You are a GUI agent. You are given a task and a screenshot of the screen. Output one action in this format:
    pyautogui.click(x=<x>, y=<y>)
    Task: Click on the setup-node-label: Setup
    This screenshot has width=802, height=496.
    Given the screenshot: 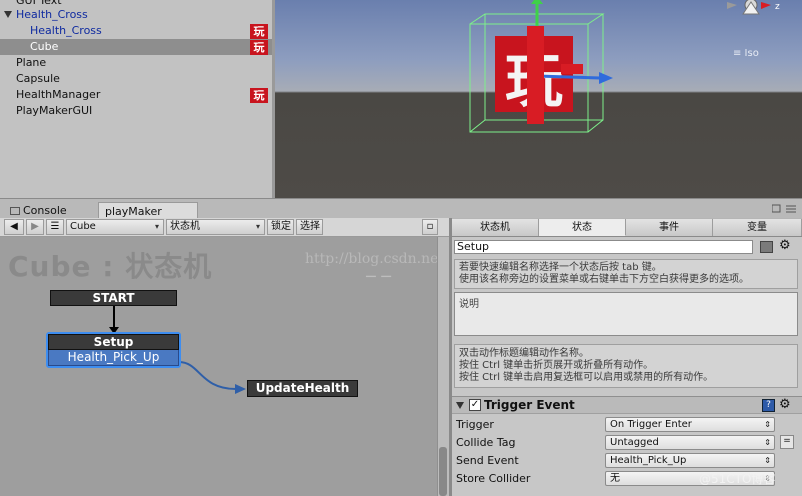 What is the action you would take?
    pyautogui.click(x=113, y=342)
    